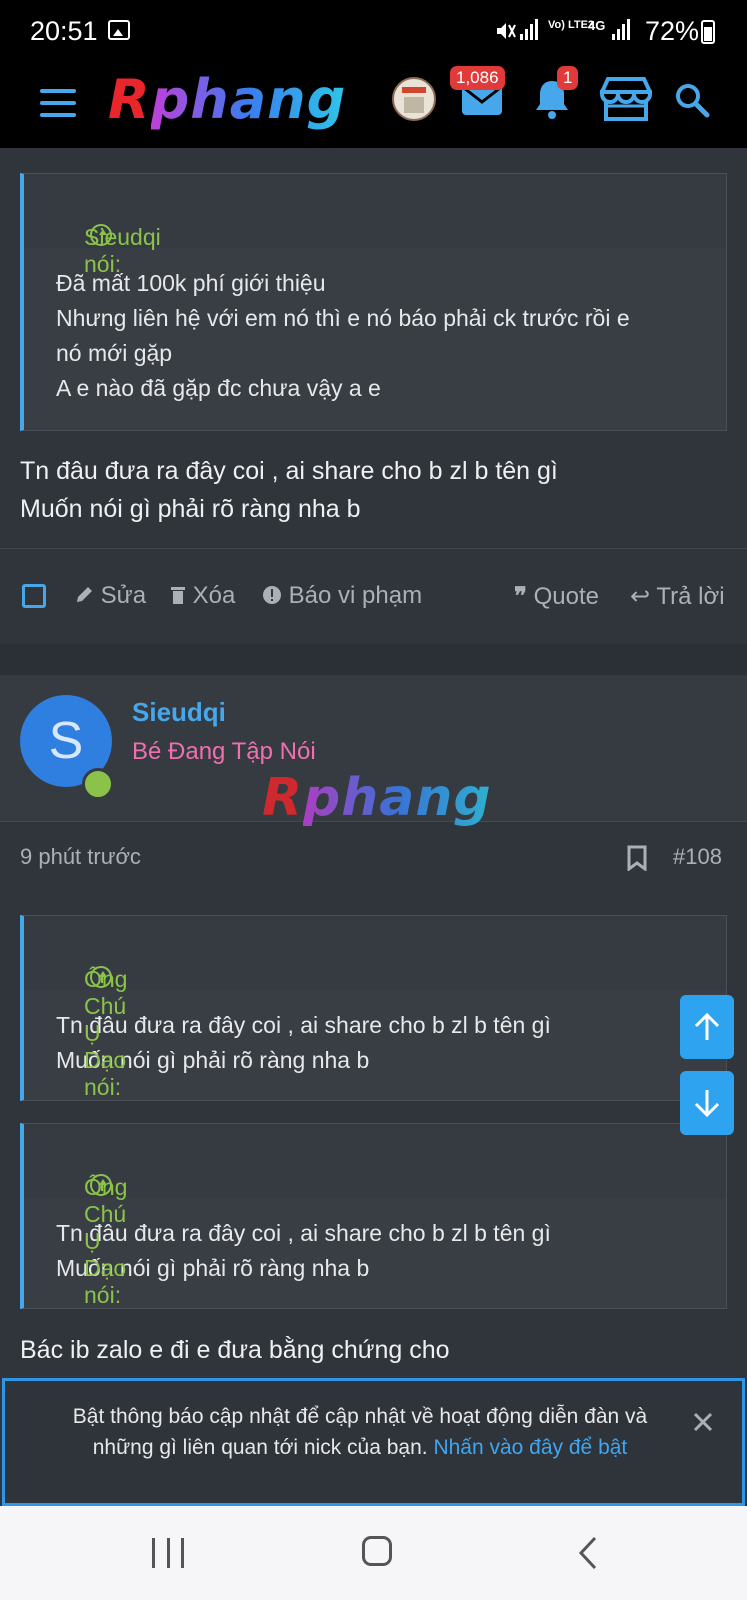 The image size is (747, 1600). Describe the element at coordinates (227, 99) in the screenshot. I see `site-logo: Rphang` at that location.